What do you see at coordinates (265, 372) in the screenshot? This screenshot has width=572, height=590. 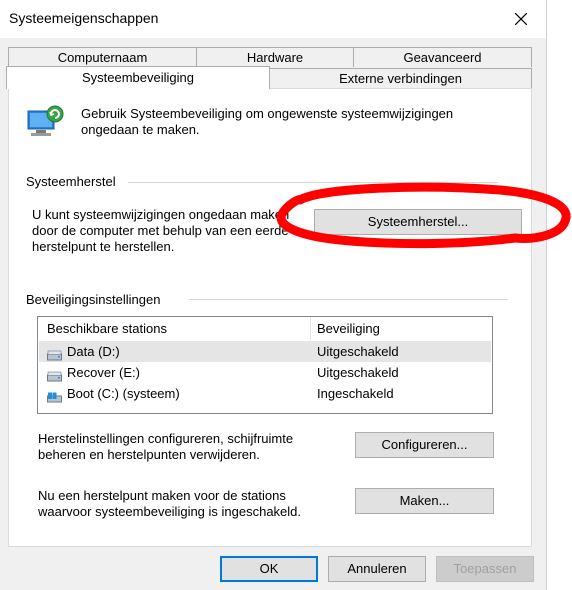 I see `drive-row-recover: Recover (E:) Uitgeschakeld` at bounding box center [265, 372].